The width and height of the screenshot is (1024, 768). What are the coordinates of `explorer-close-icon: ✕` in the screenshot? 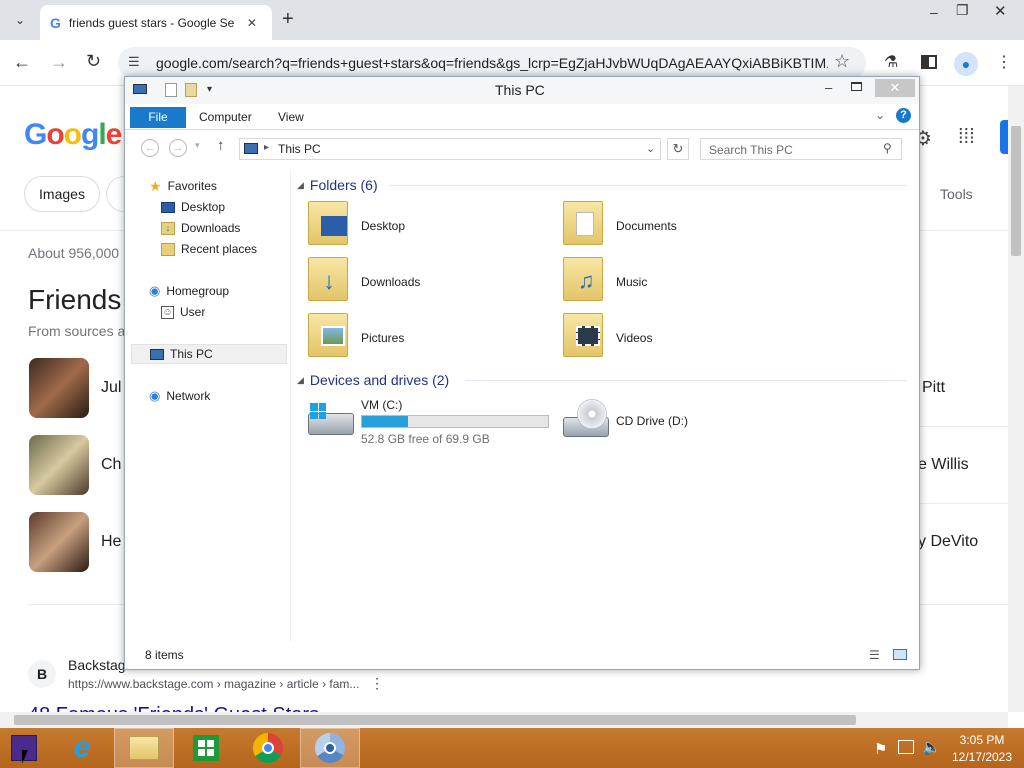 It's located at (895, 88).